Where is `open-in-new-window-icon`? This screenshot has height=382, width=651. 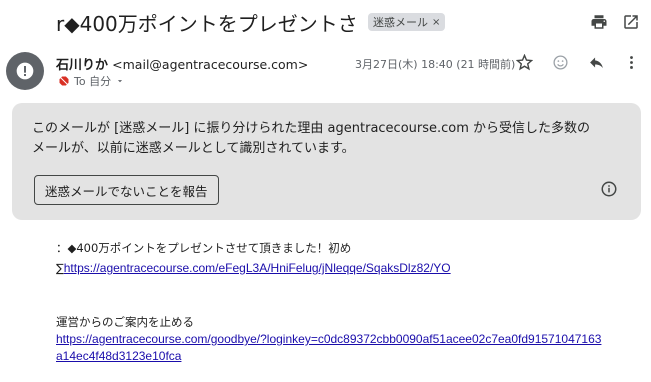
open-in-new-window-icon is located at coordinates (631, 22).